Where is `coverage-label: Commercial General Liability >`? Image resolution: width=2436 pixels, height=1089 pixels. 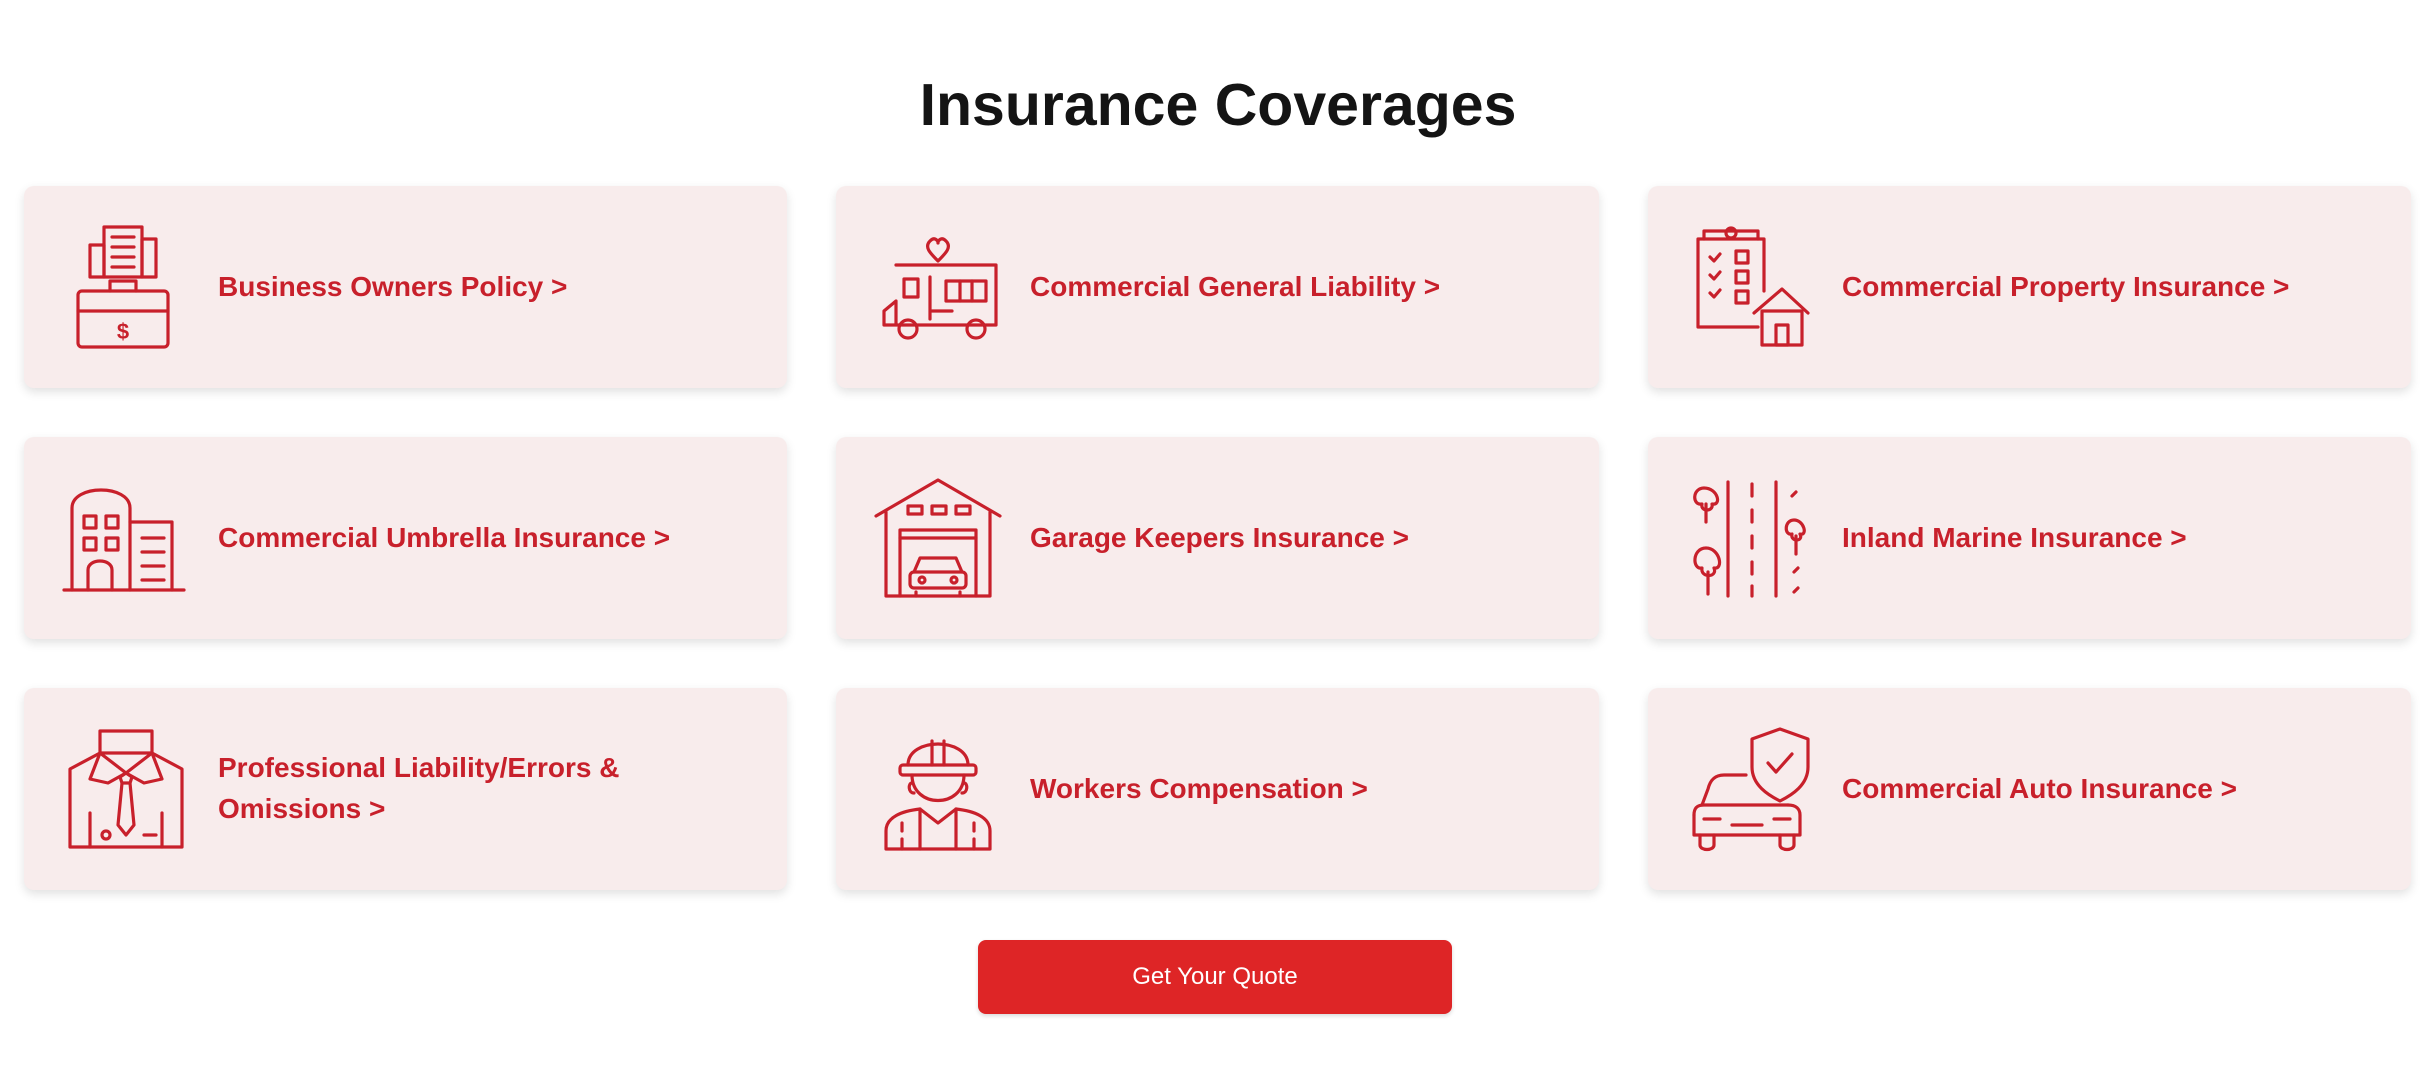
coverage-label: Commercial General Liability > is located at coordinates (1235, 286).